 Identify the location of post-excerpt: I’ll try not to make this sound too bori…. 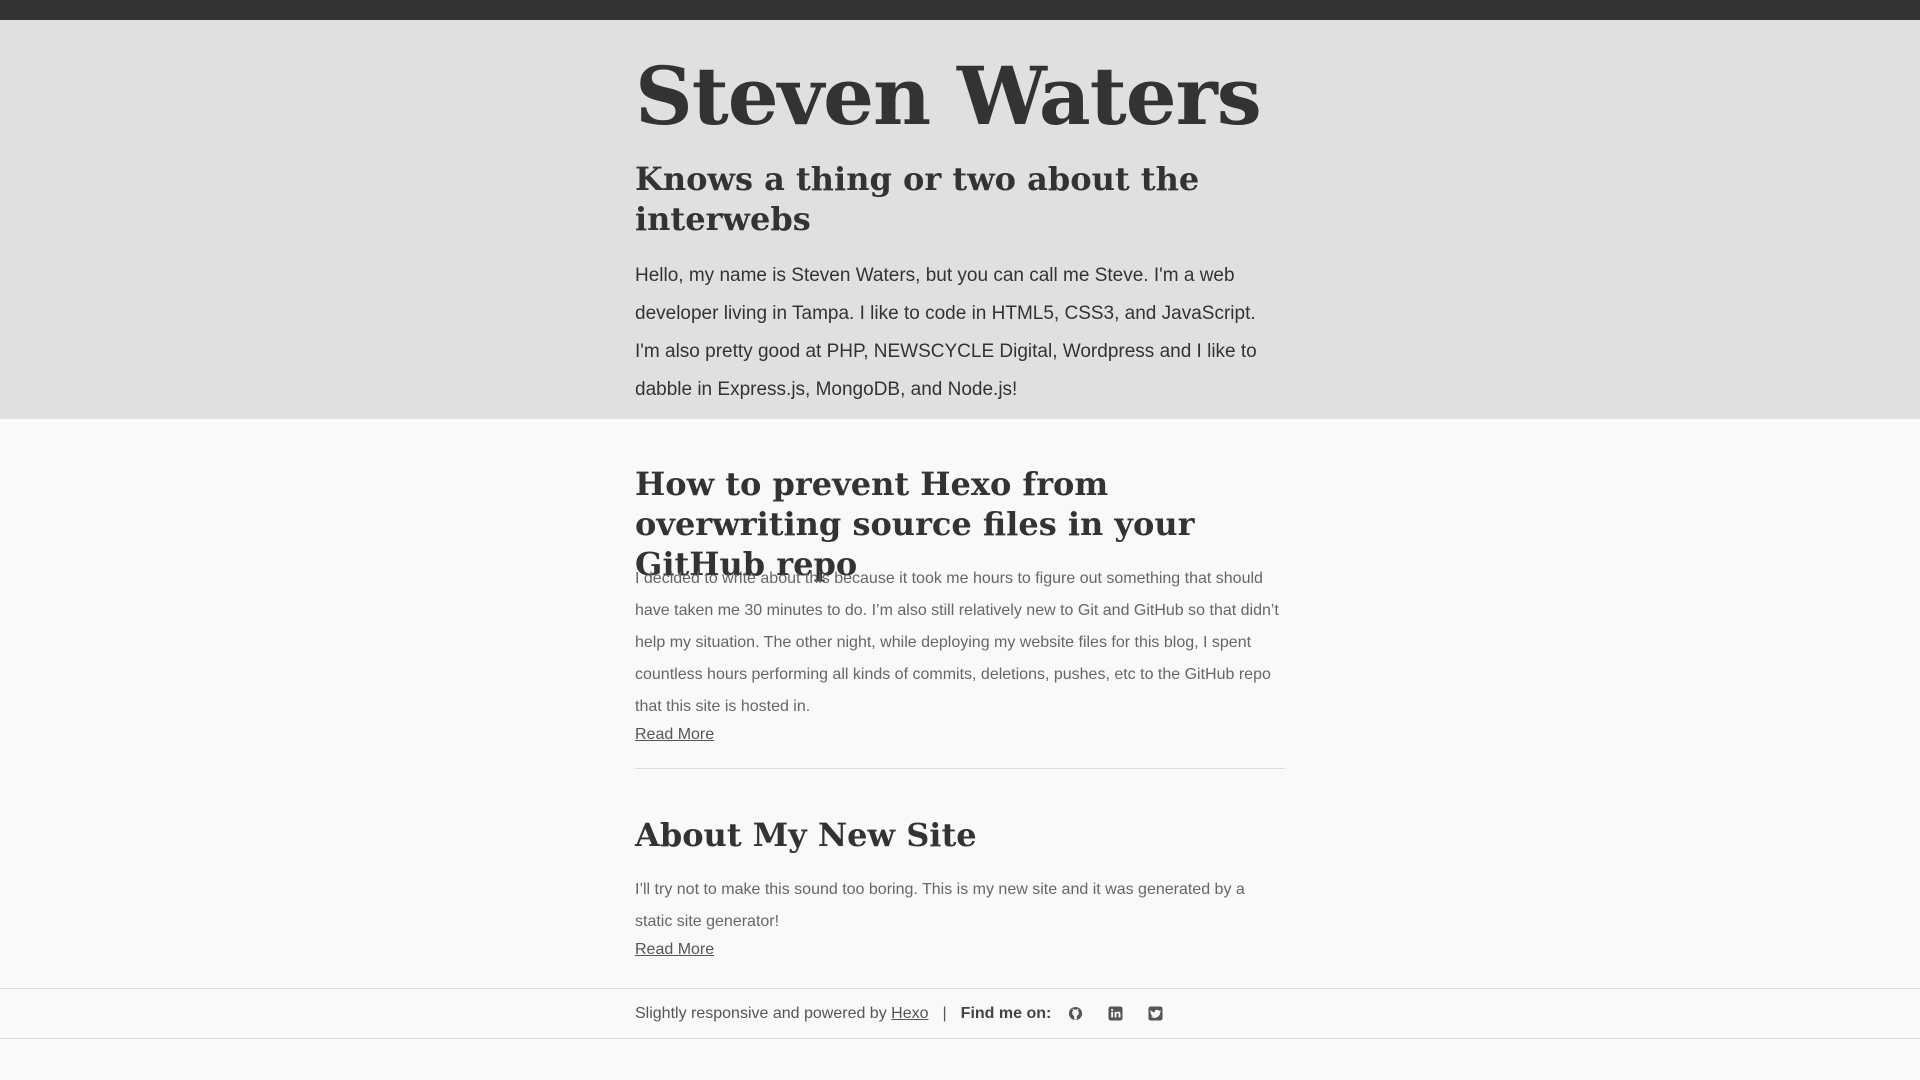
(940, 905).